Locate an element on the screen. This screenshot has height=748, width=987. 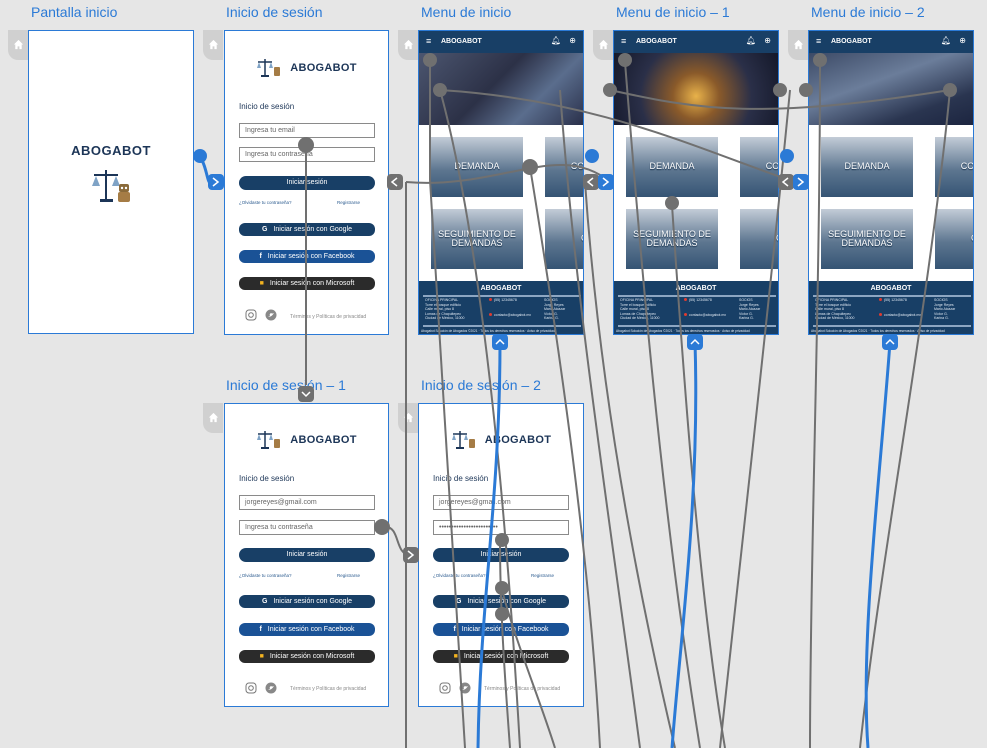
app-bar: ≡ ABOGABOT 🔔︎ ⊕ is located at coordinates (891, 42).